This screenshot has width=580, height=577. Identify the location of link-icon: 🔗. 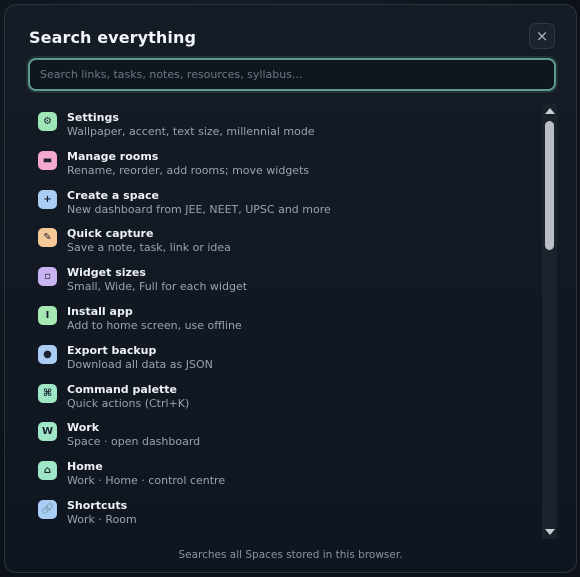
(47, 509).